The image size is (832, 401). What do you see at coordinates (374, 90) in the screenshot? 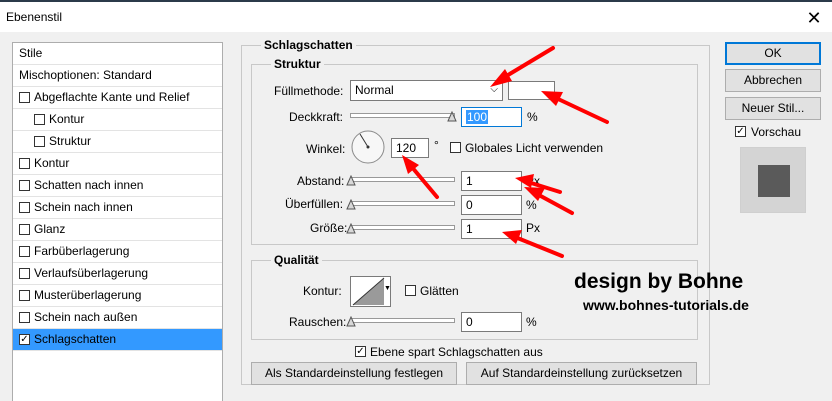
I see `blend-mode-value: Normal` at bounding box center [374, 90].